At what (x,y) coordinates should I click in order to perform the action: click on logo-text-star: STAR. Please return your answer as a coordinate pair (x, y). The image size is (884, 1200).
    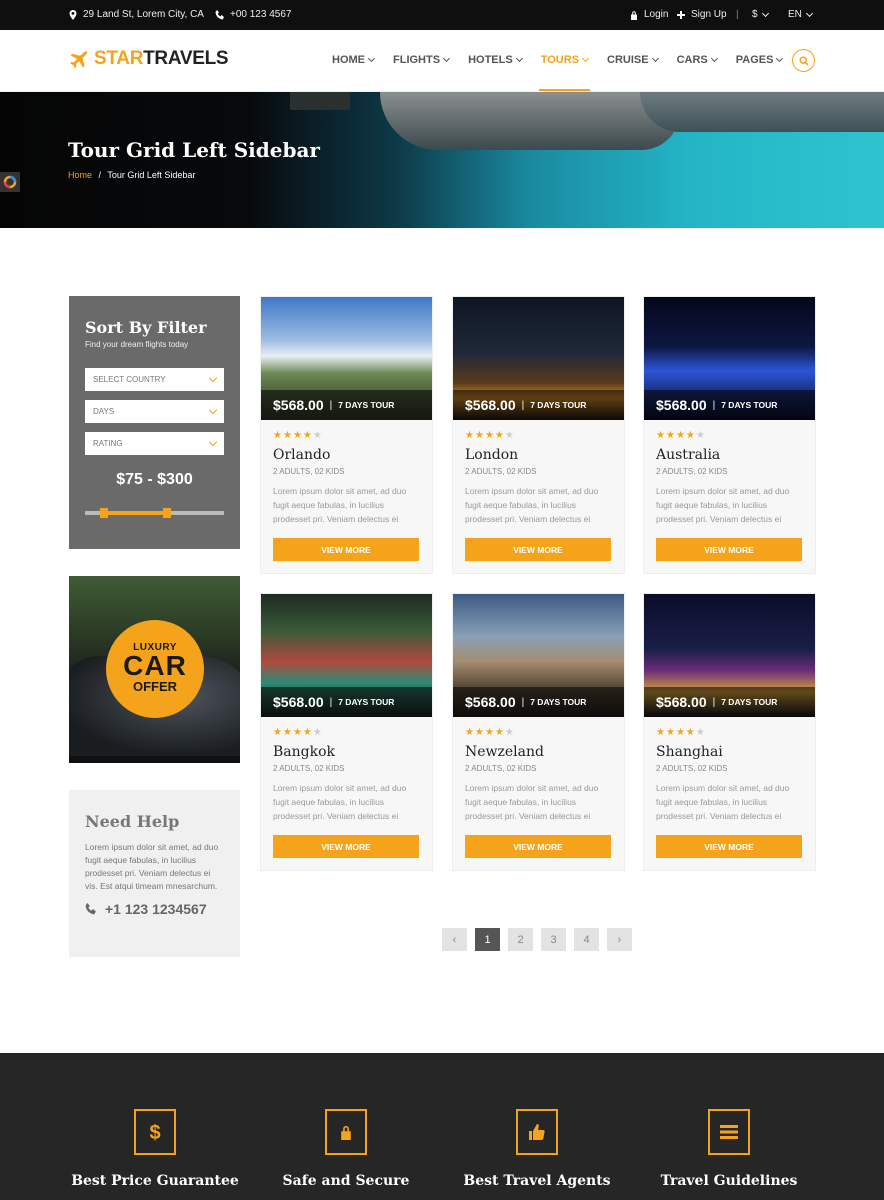
    Looking at the image, I should click on (119, 58).